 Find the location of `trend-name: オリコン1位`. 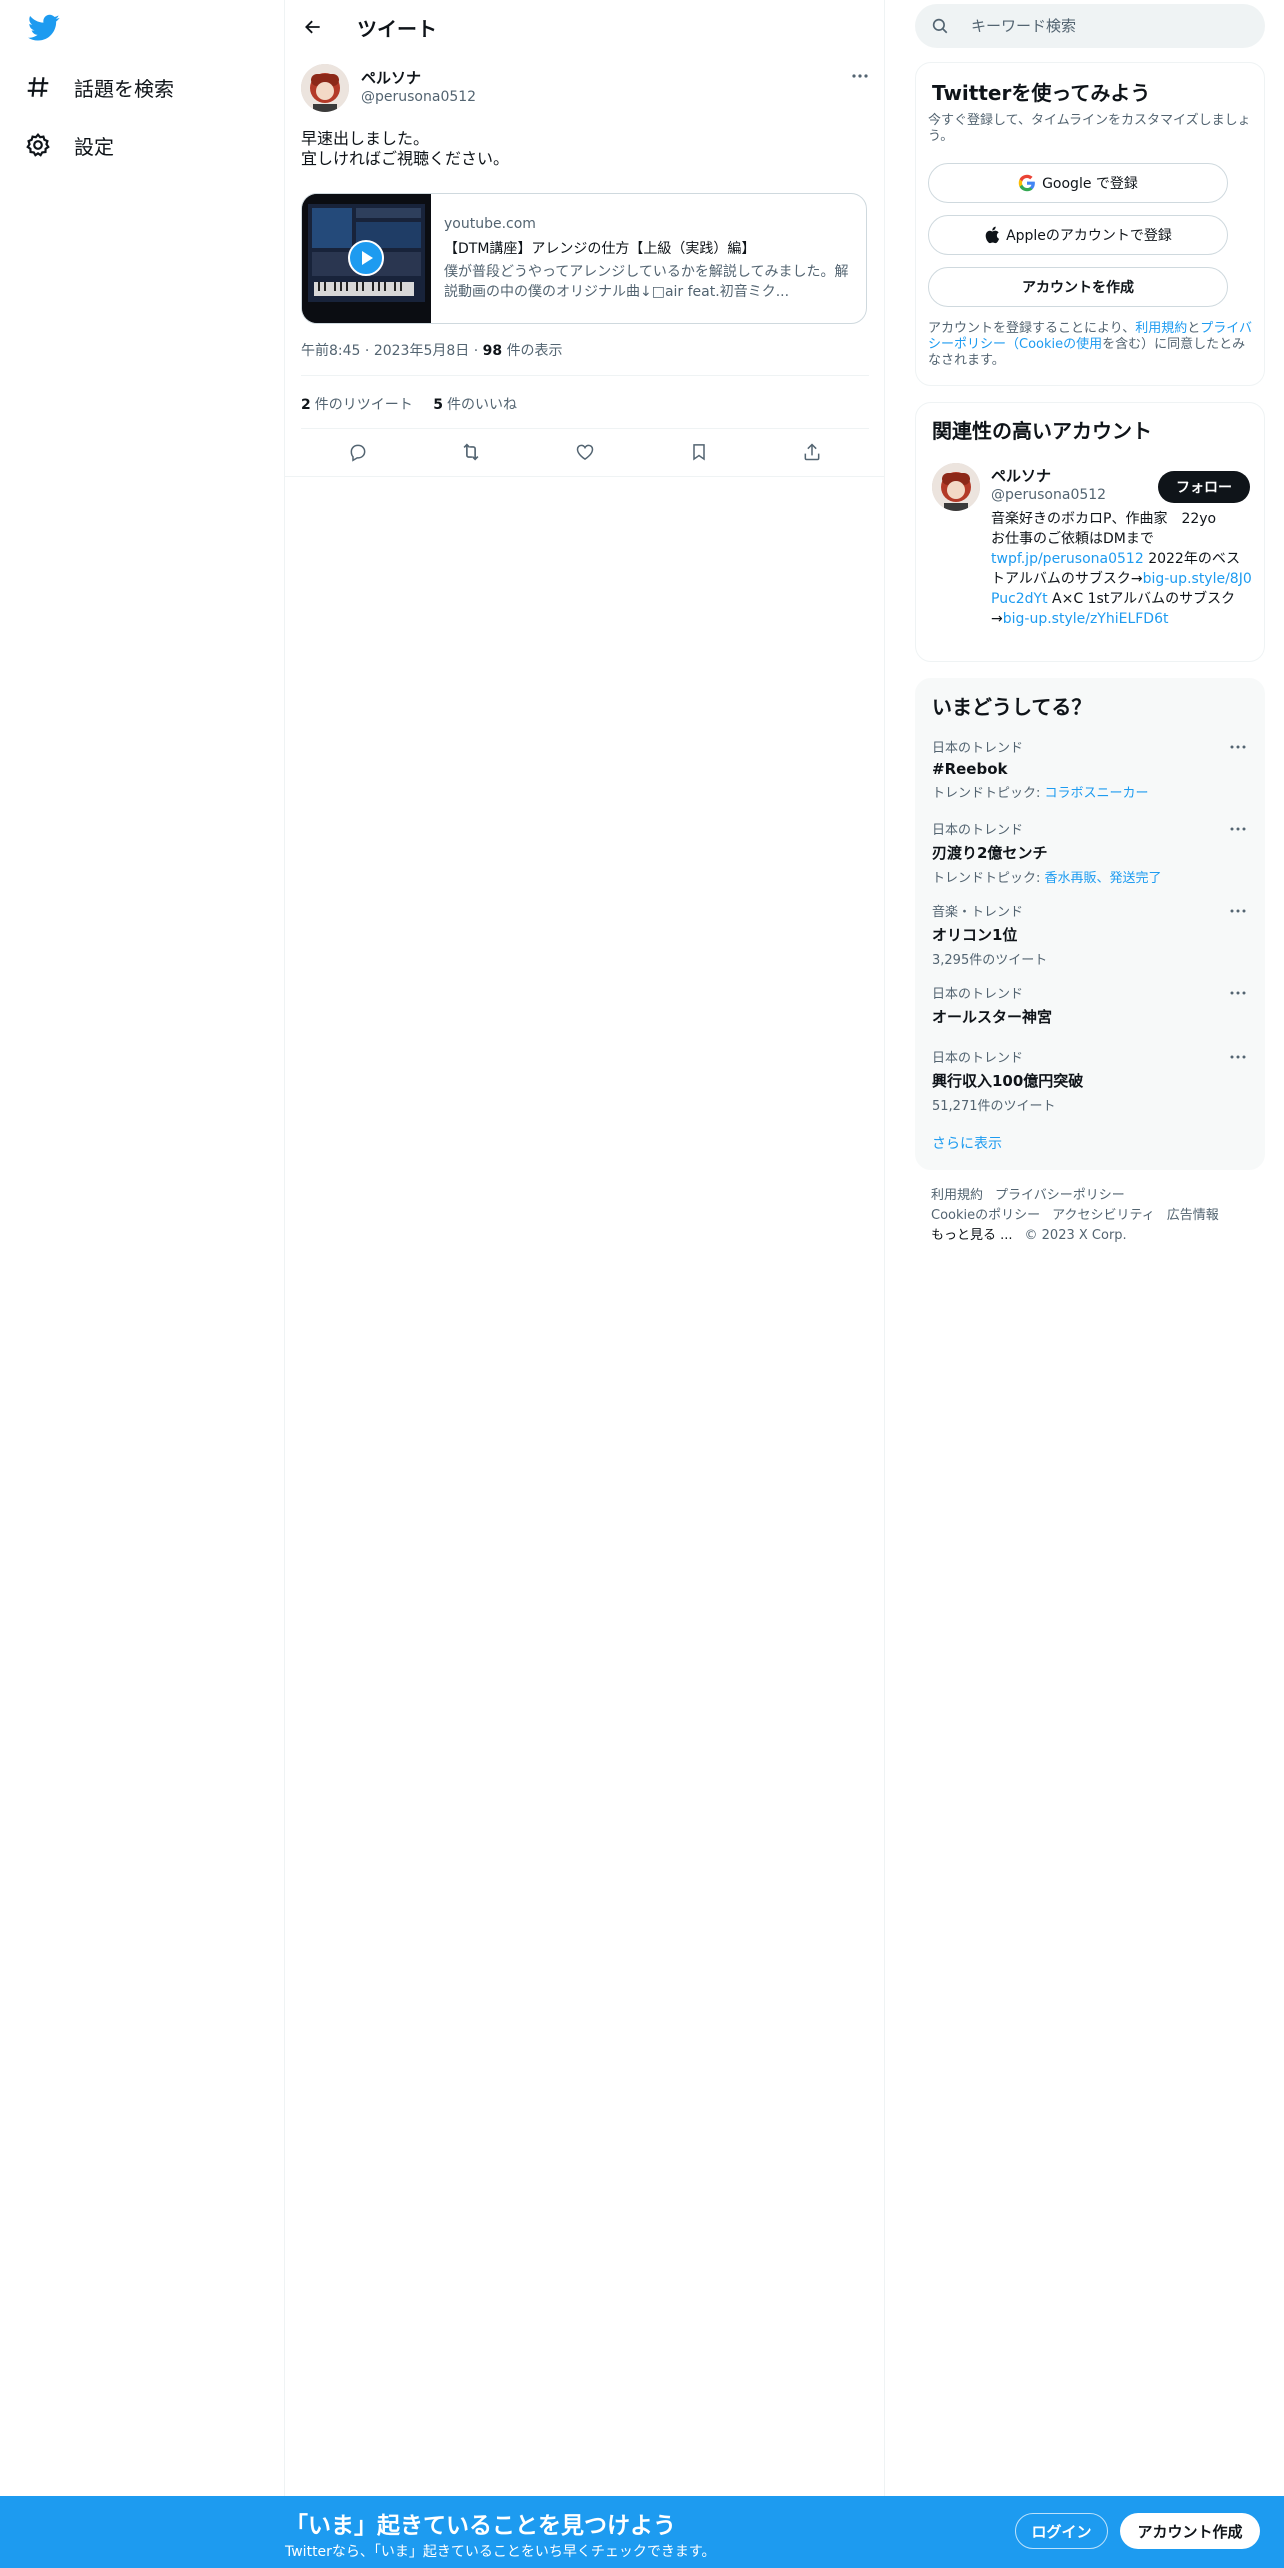

trend-name: オリコン1位 is located at coordinates (975, 935).